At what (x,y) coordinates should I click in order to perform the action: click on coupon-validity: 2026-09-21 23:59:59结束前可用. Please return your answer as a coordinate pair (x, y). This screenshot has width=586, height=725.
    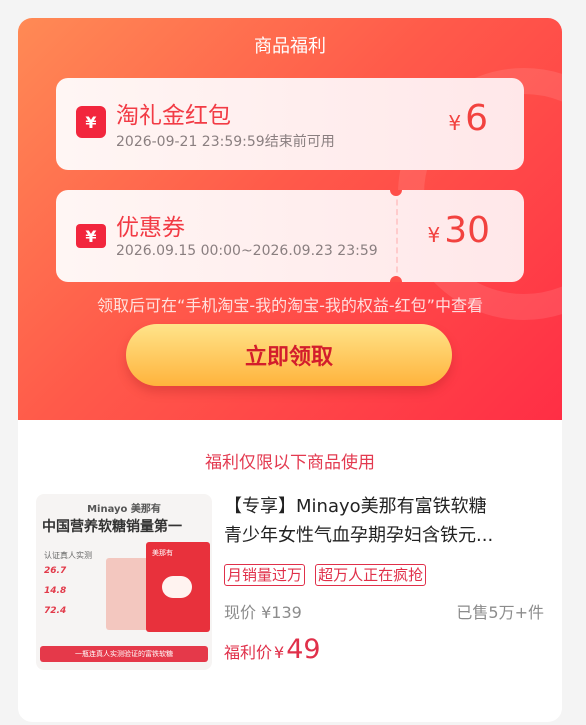
    Looking at the image, I should click on (225, 142).